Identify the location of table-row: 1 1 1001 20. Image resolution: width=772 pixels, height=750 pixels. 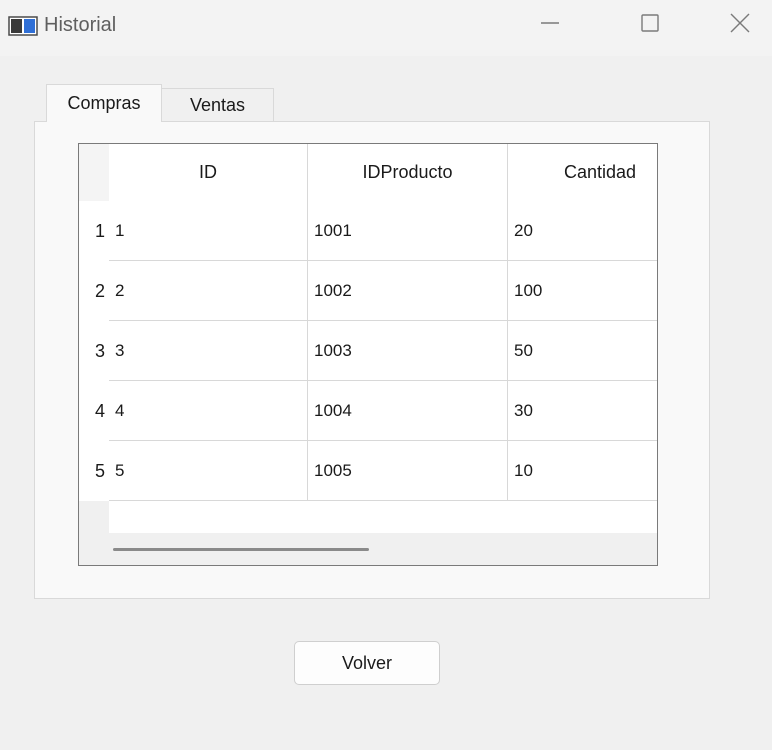
(368, 231).